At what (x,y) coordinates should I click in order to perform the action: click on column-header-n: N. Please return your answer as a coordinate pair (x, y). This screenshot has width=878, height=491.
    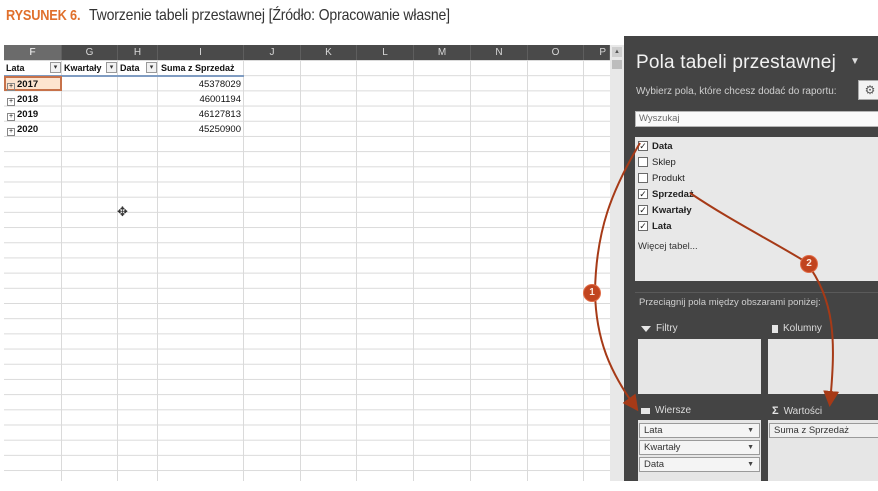
    Looking at the image, I should click on (499, 52).